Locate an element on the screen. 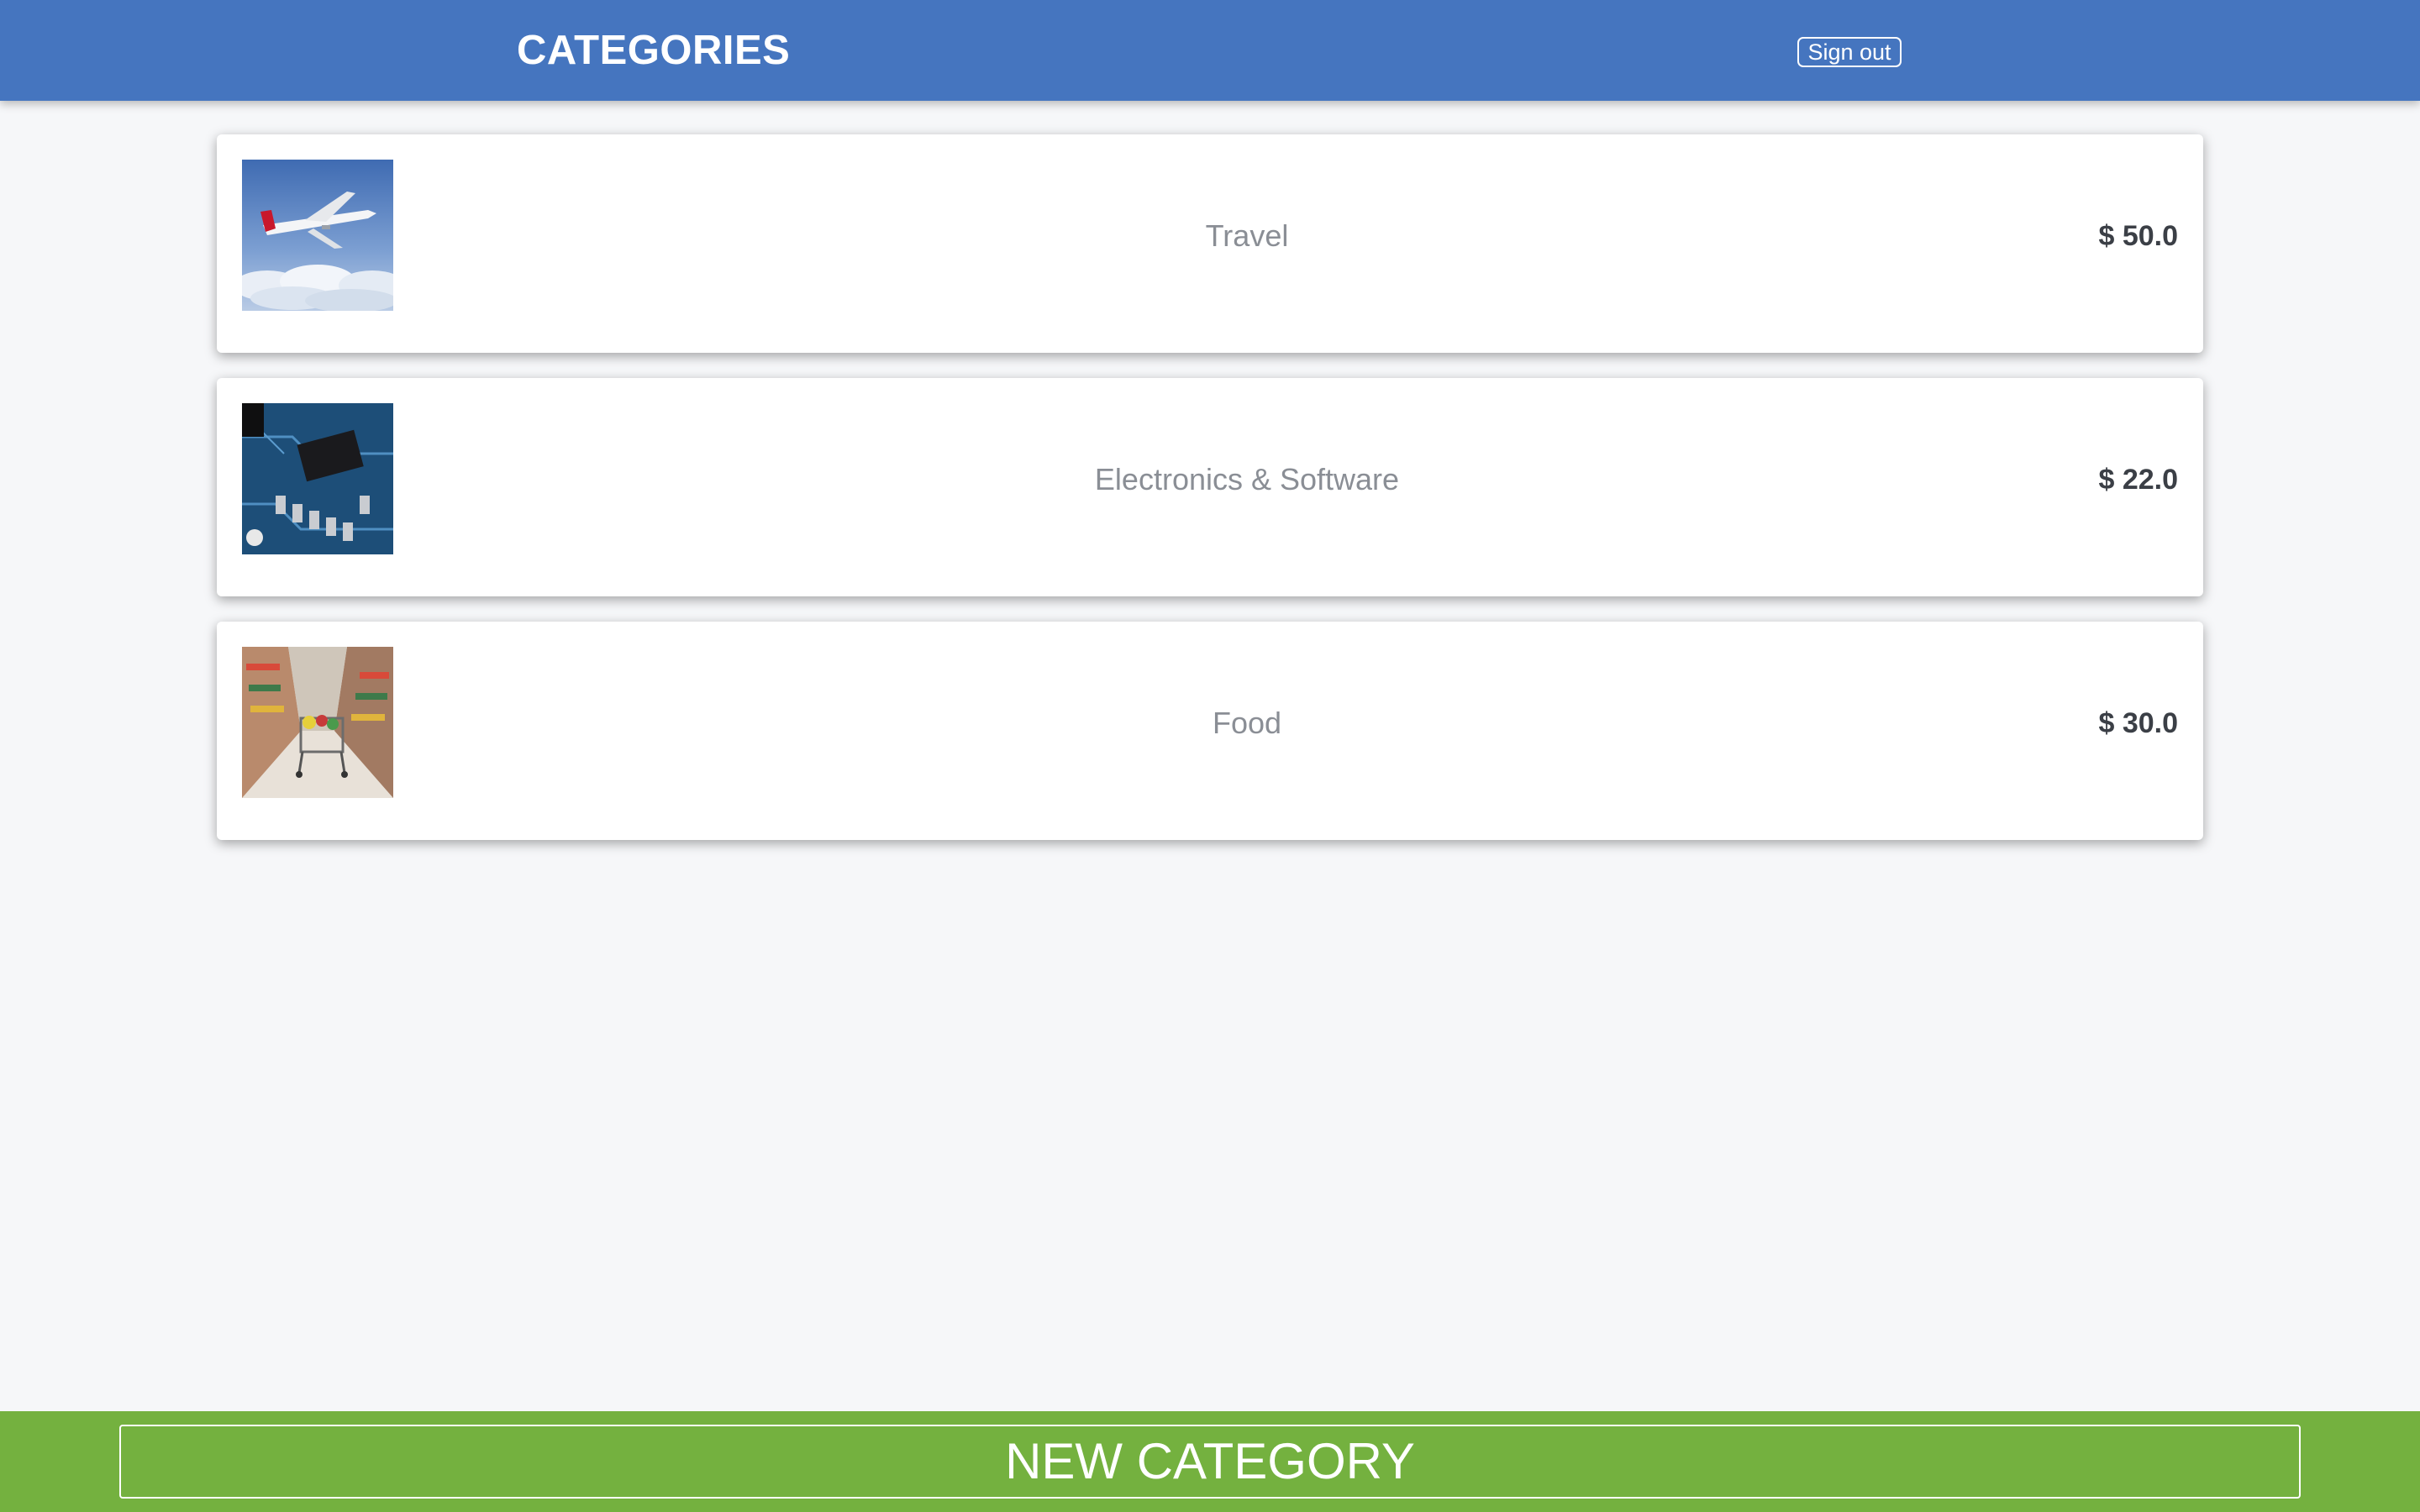  category-price: $ 30.0 is located at coordinates (2138, 723).